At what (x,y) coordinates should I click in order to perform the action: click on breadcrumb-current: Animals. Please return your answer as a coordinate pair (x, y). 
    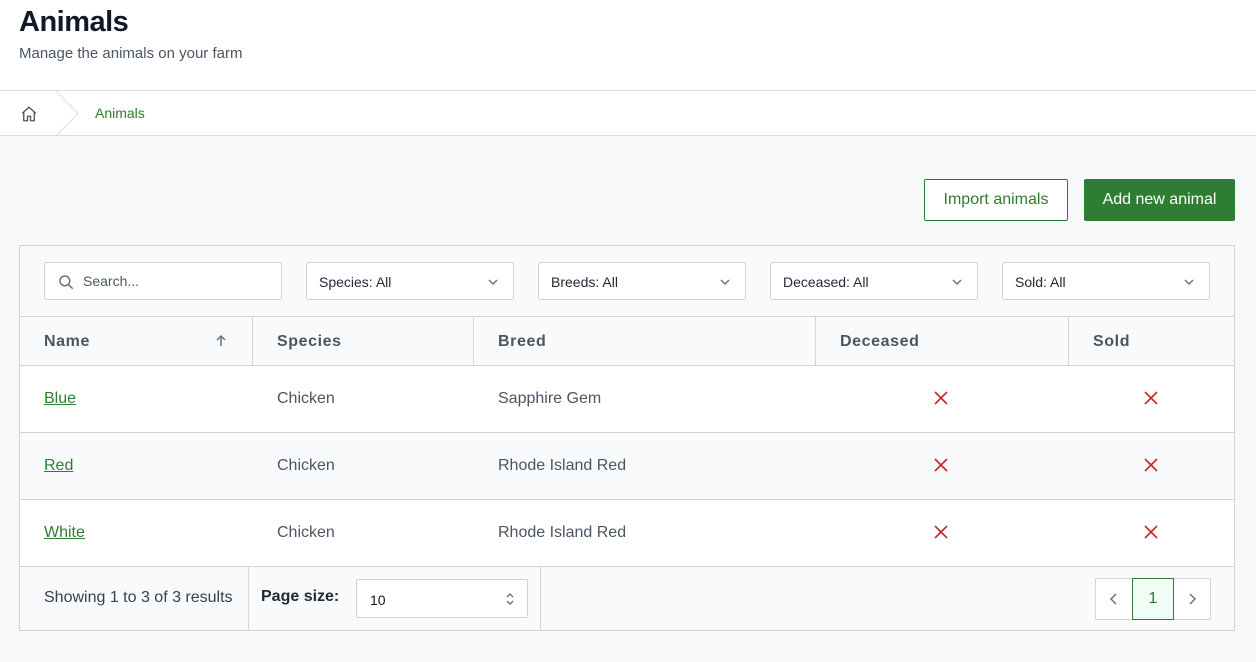
    Looking at the image, I should click on (120, 113).